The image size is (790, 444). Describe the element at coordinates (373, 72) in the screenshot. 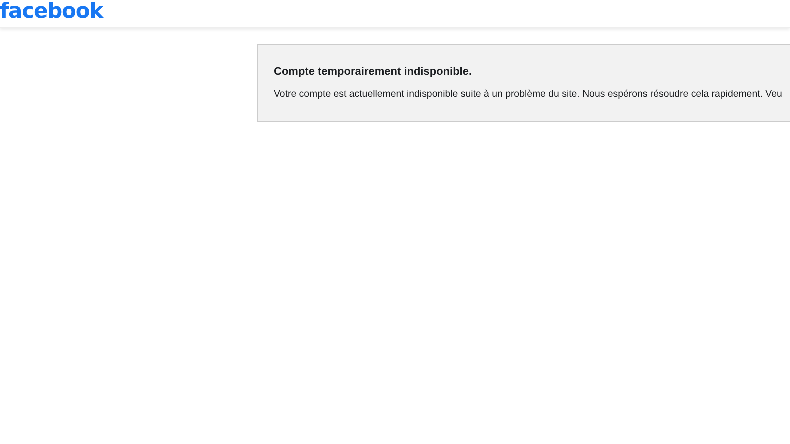

I see `notice-title: Compte temporairement indisponible.` at that location.